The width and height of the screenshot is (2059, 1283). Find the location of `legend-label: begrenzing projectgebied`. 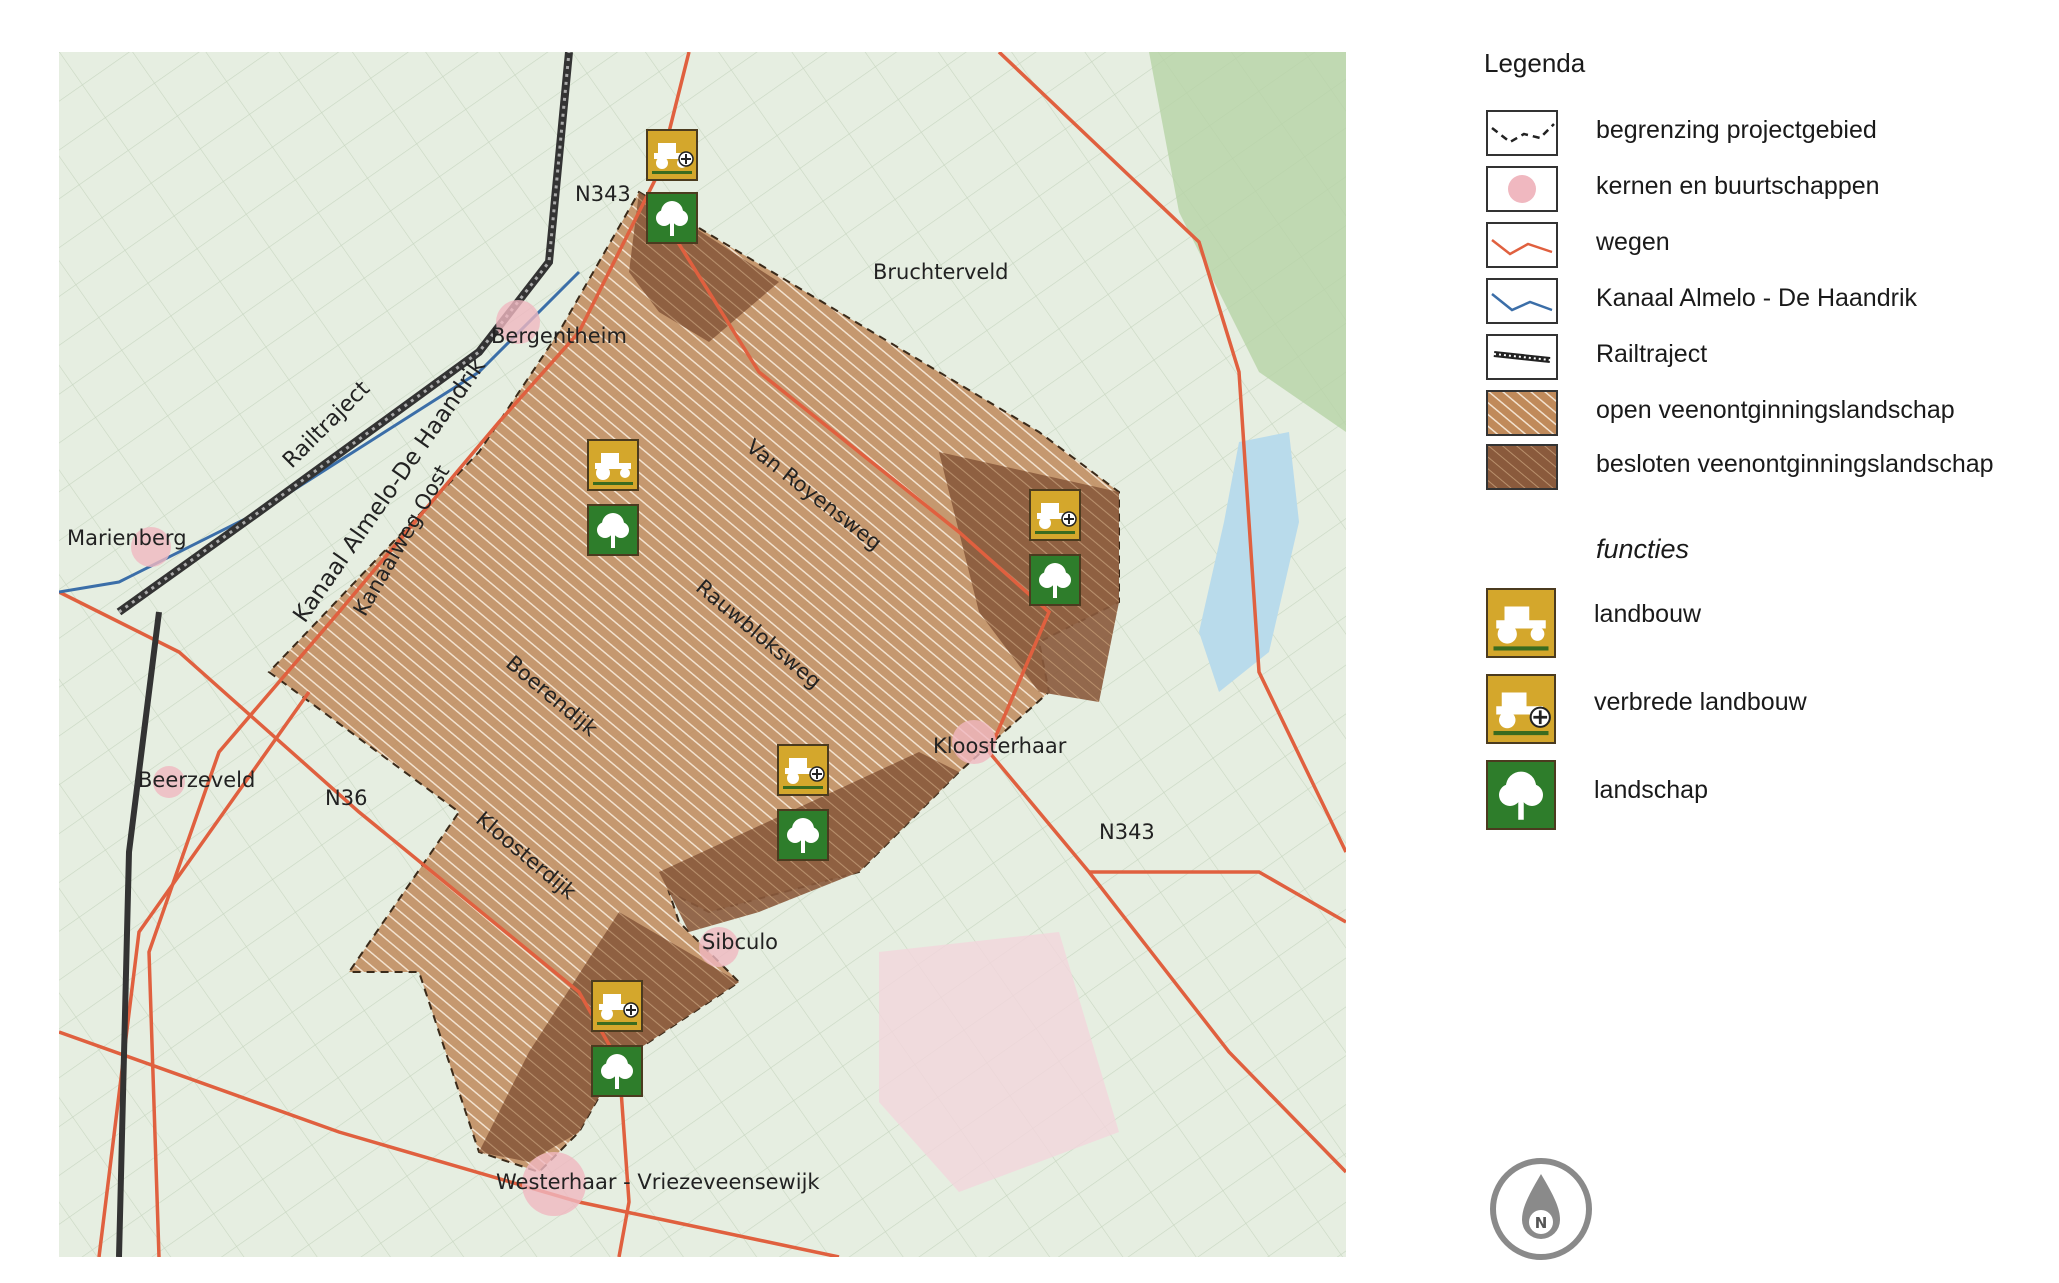

legend-label: begrenzing projectgebied is located at coordinates (1736, 130).